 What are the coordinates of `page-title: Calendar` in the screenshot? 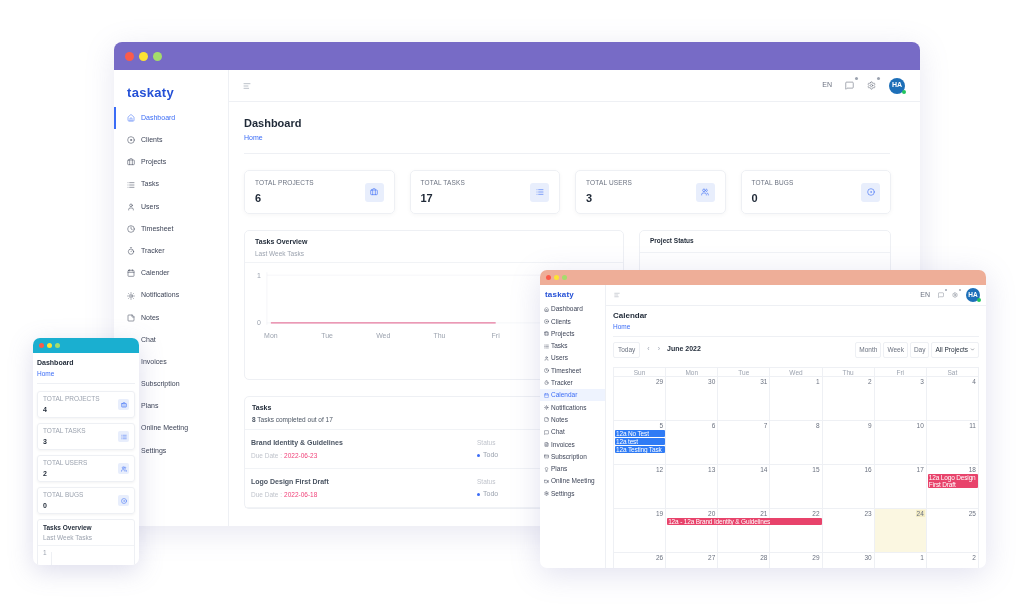 It's located at (630, 316).